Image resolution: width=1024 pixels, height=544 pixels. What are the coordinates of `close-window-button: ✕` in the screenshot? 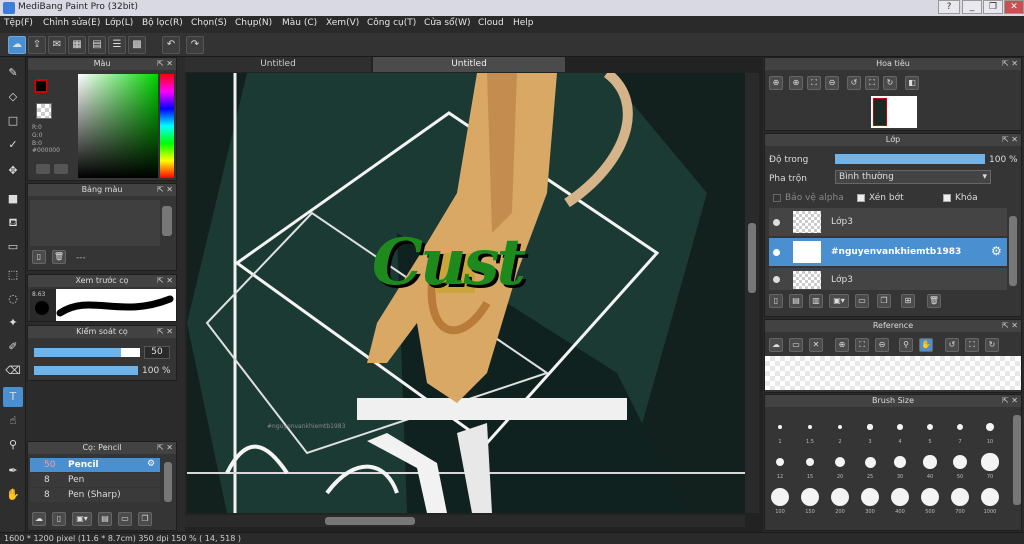 It's located at (1014, 7).